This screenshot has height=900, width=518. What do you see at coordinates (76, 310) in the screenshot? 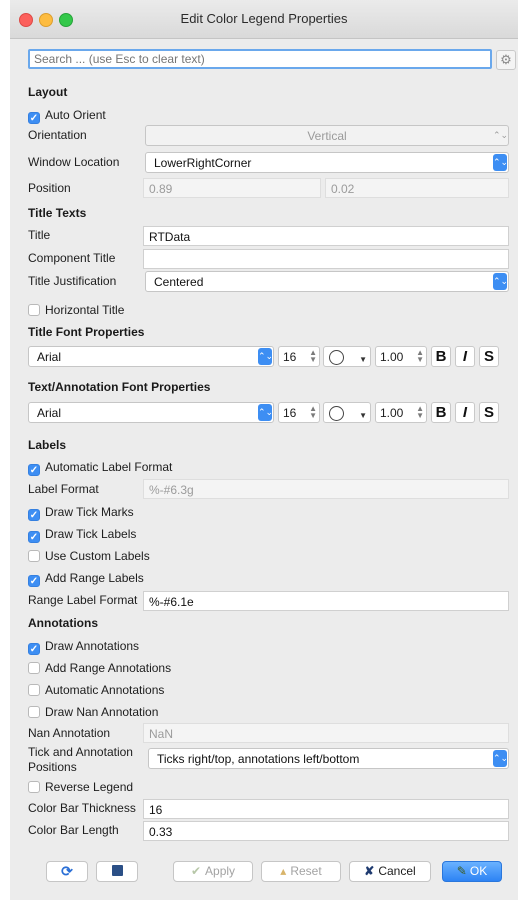
I see `horizontal-title-checkbox: Horizontal Title` at bounding box center [76, 310].